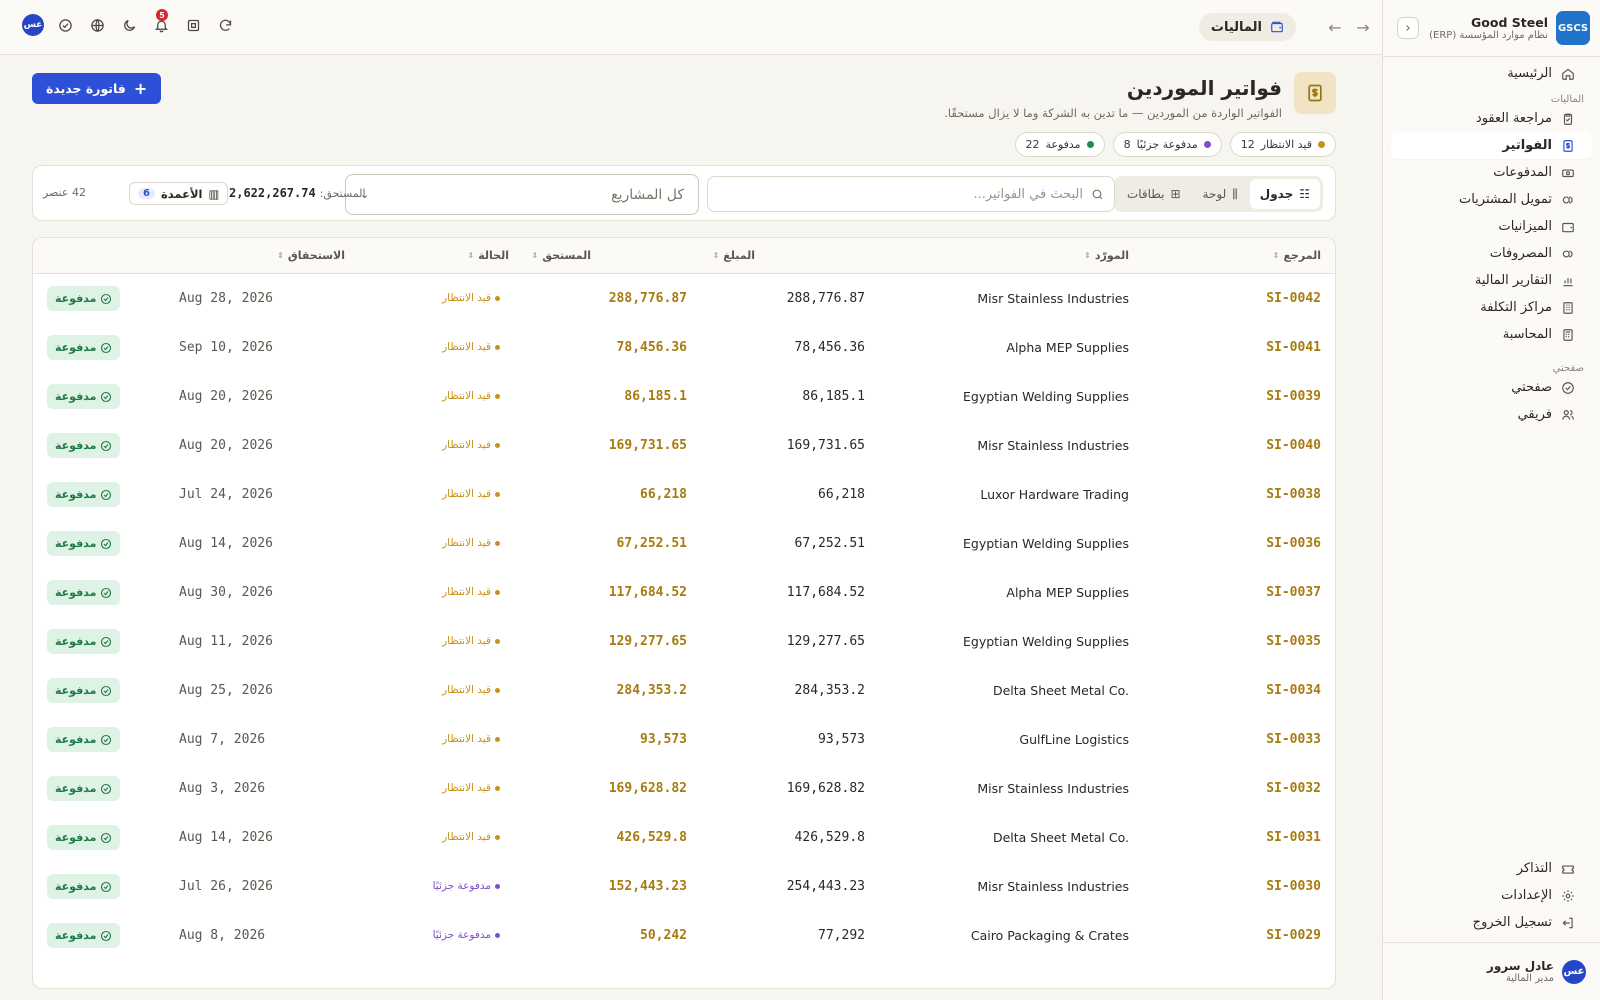 The width and height of the screenshot is (1600, 1000). What do you see at coordinates (1293, 298) in the screenshot?
I see `invoice-ref-link: SI-0042` at bounding box center [1293, 298].